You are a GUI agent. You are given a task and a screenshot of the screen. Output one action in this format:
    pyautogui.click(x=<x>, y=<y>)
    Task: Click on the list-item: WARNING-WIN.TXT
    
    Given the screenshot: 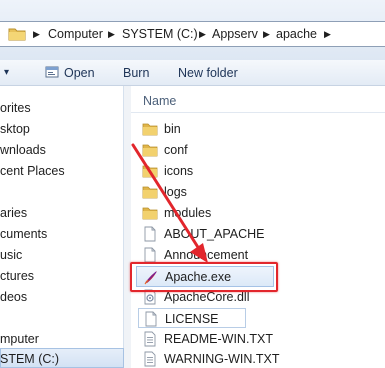 What is the action you would take?
    pyautogui.click(x=261, y=358)
    